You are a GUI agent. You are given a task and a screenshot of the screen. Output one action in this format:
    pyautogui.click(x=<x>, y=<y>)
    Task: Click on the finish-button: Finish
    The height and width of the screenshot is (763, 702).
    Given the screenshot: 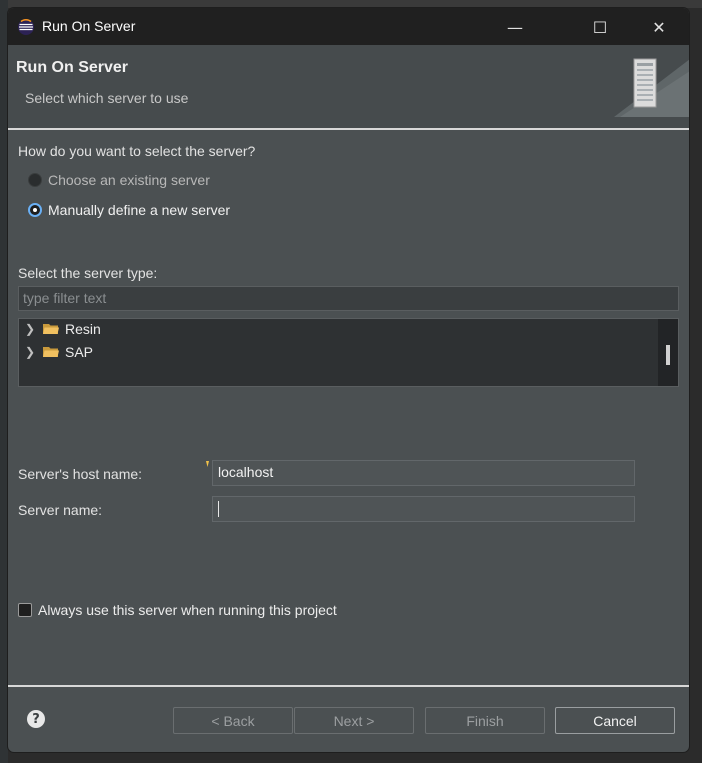 What is the action you would take?
    pyautogui.click(x=485, y=720)
    